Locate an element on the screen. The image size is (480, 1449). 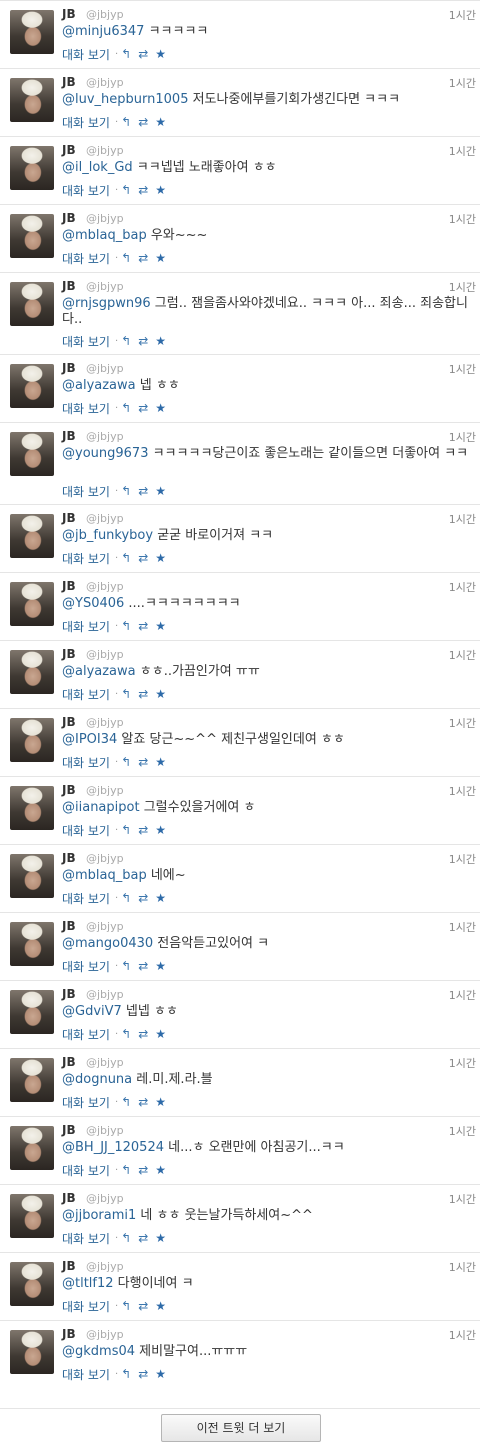
mention-link: @jb_funkyboy is located at coordinates (107, 535).